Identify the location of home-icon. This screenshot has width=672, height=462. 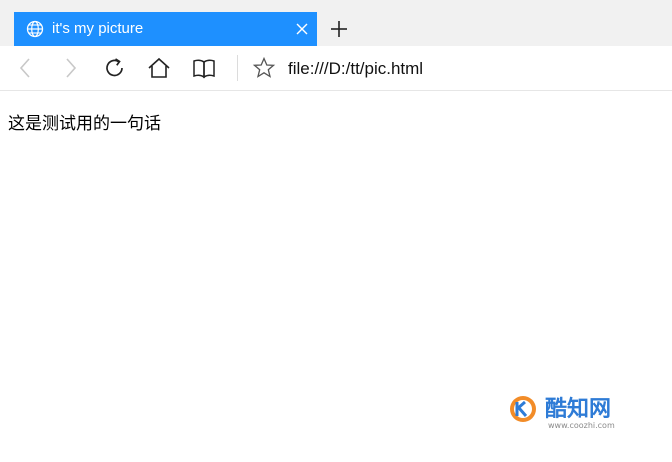
(159, 68).